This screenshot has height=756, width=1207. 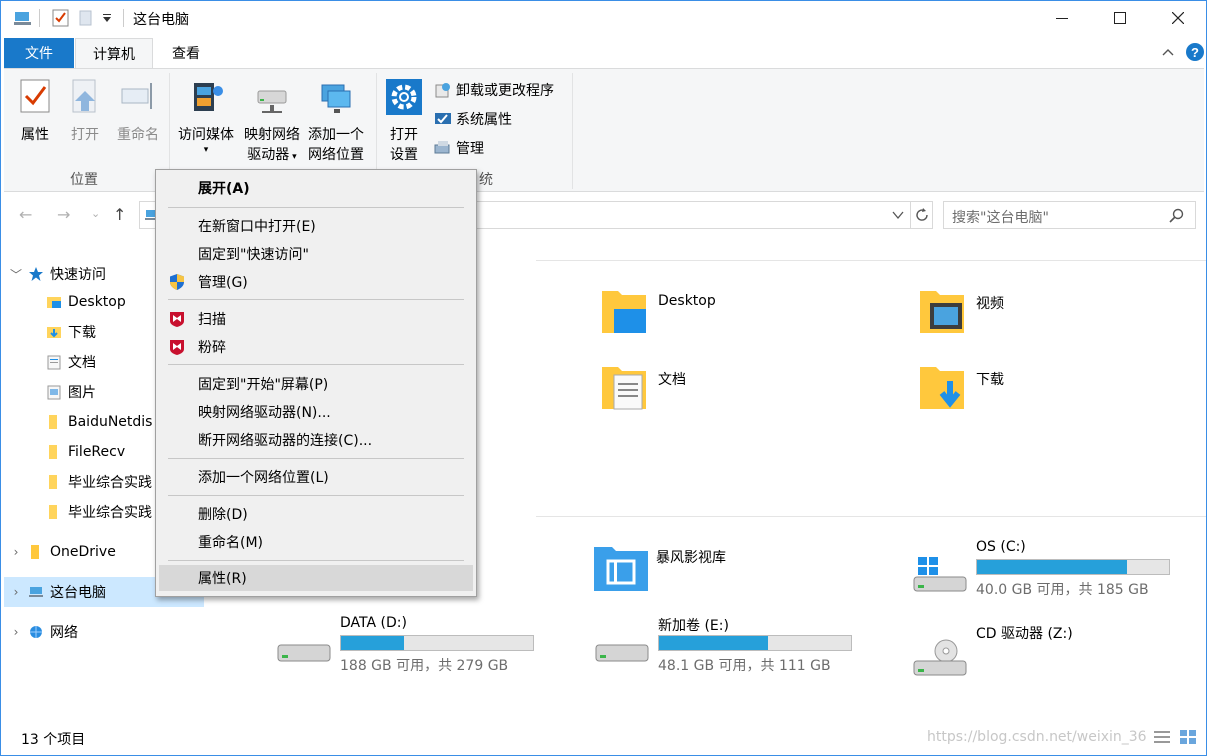 What do you see at coordinates (404, 97) in the screenshot?
I see `settings-gear-icon` at bounding box center [404, 97].